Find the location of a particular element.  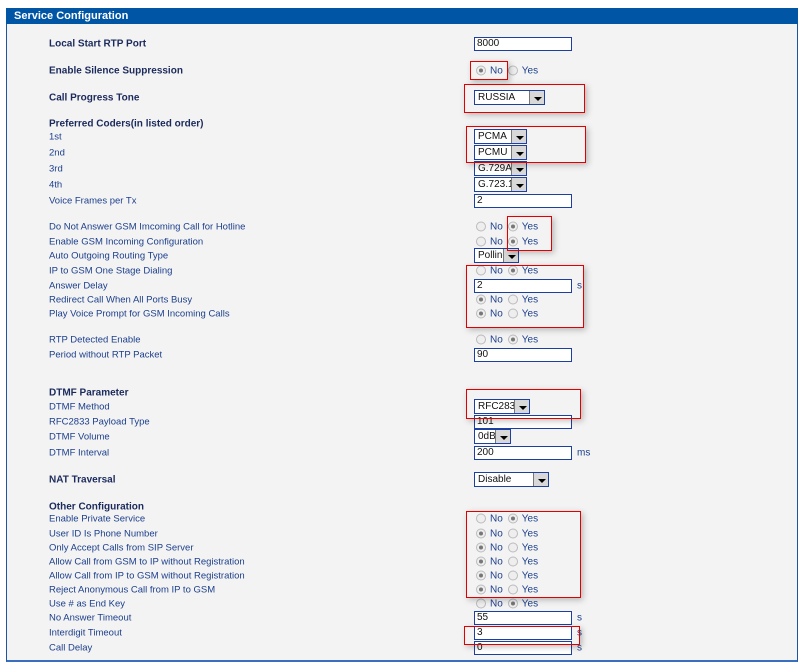

2nd-select: PCMU is located at coordinates (500, 152).